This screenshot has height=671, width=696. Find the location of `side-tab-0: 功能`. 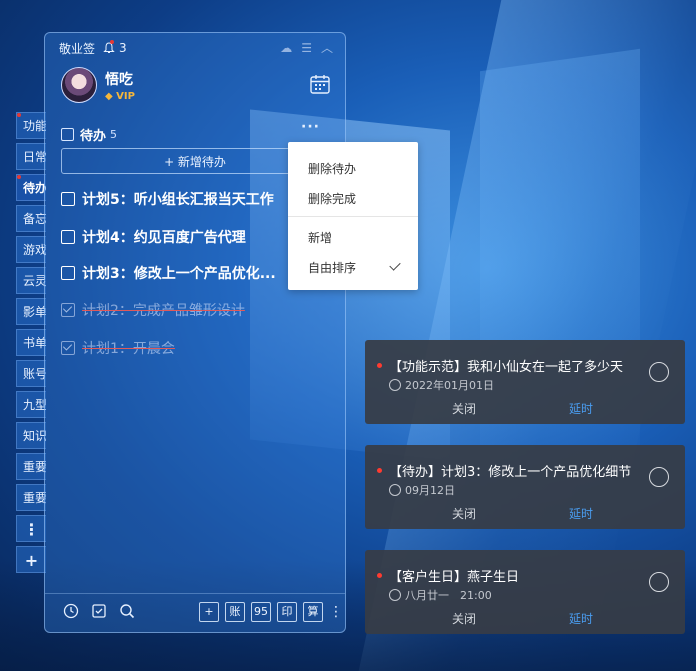

side-tab-0: 功能 is located at coordinates (31, 125).